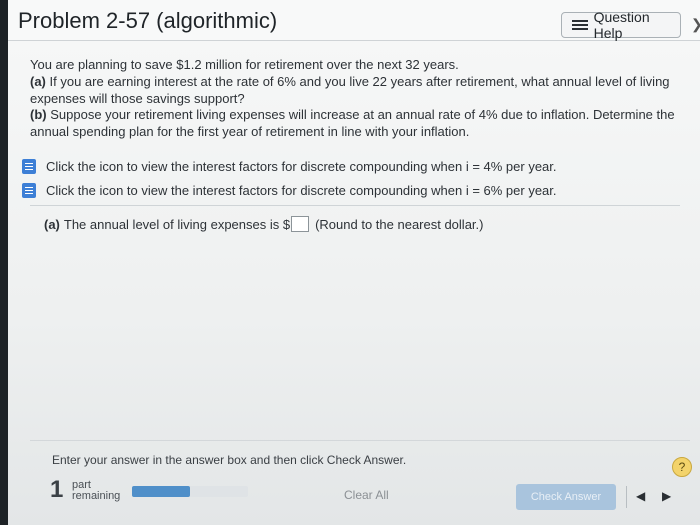 The image size is (700, 525). I want to click on question-help-label: Question Help, so click(621, 25).